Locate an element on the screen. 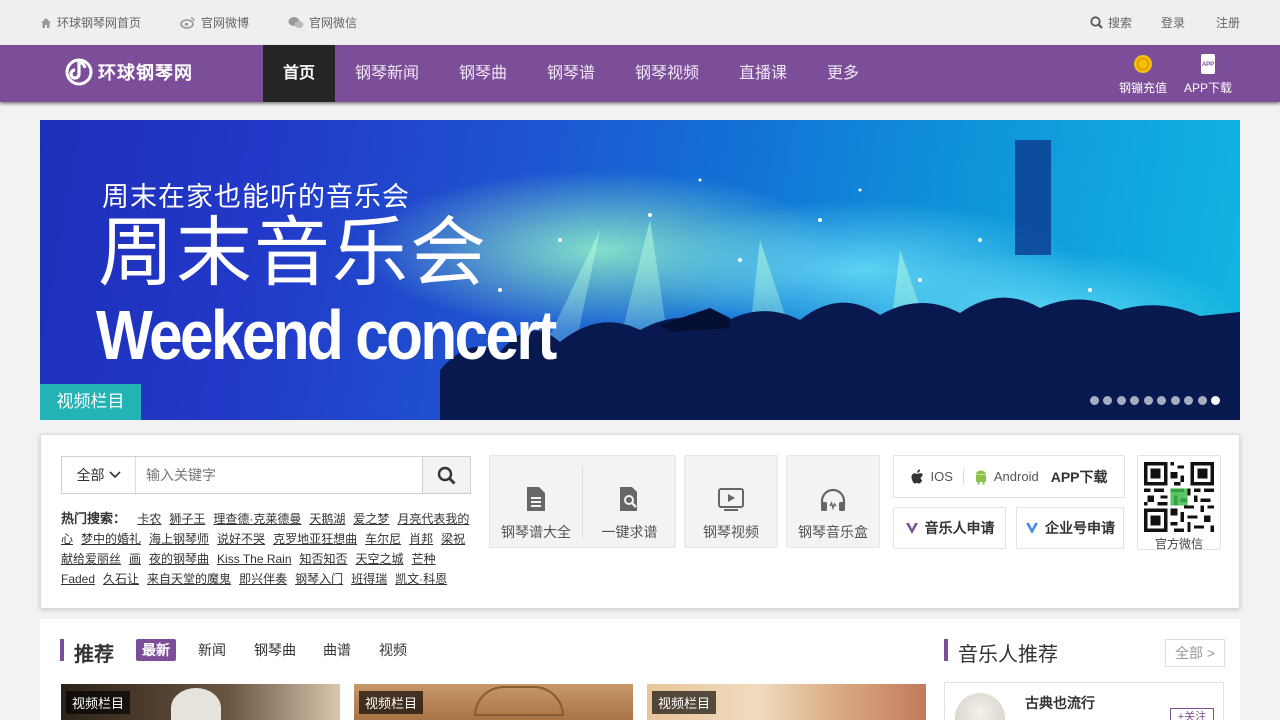 This screenshot has width=1280, height=720. request-sheet-button: 一键求谱 is located at coordinates (629, 502).